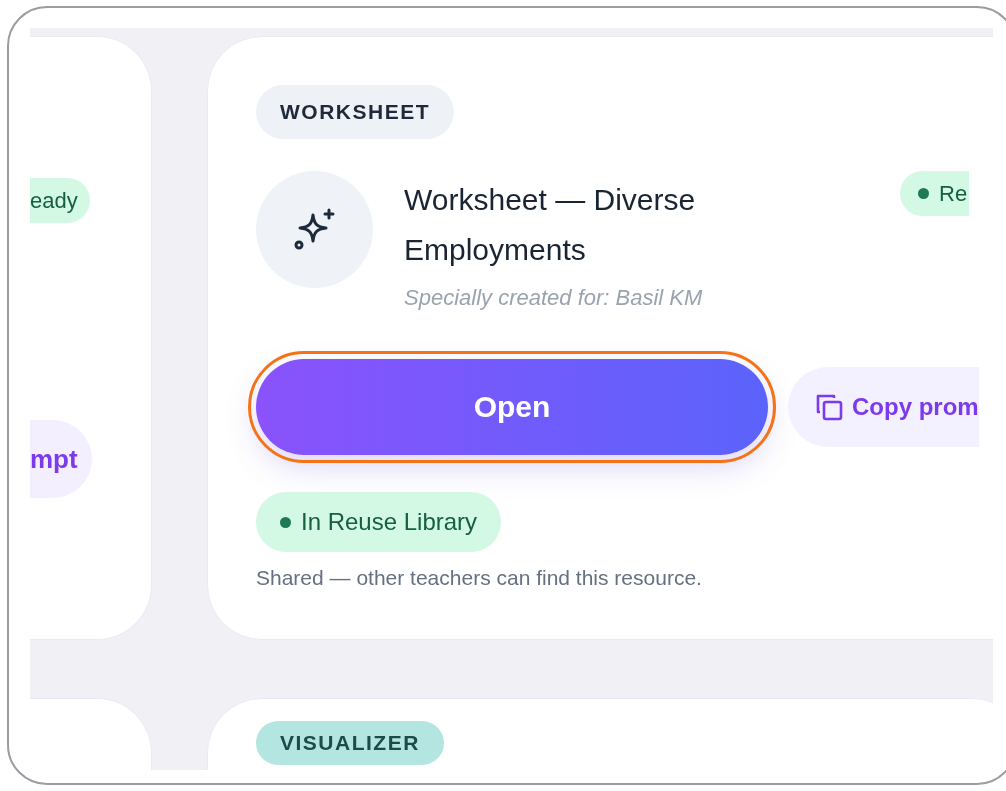 The width and height of the screenshot is (1006, 791). Describe the element at coordinates (60, 200) in the screenshot. I see `status-badge: eady` at that location.